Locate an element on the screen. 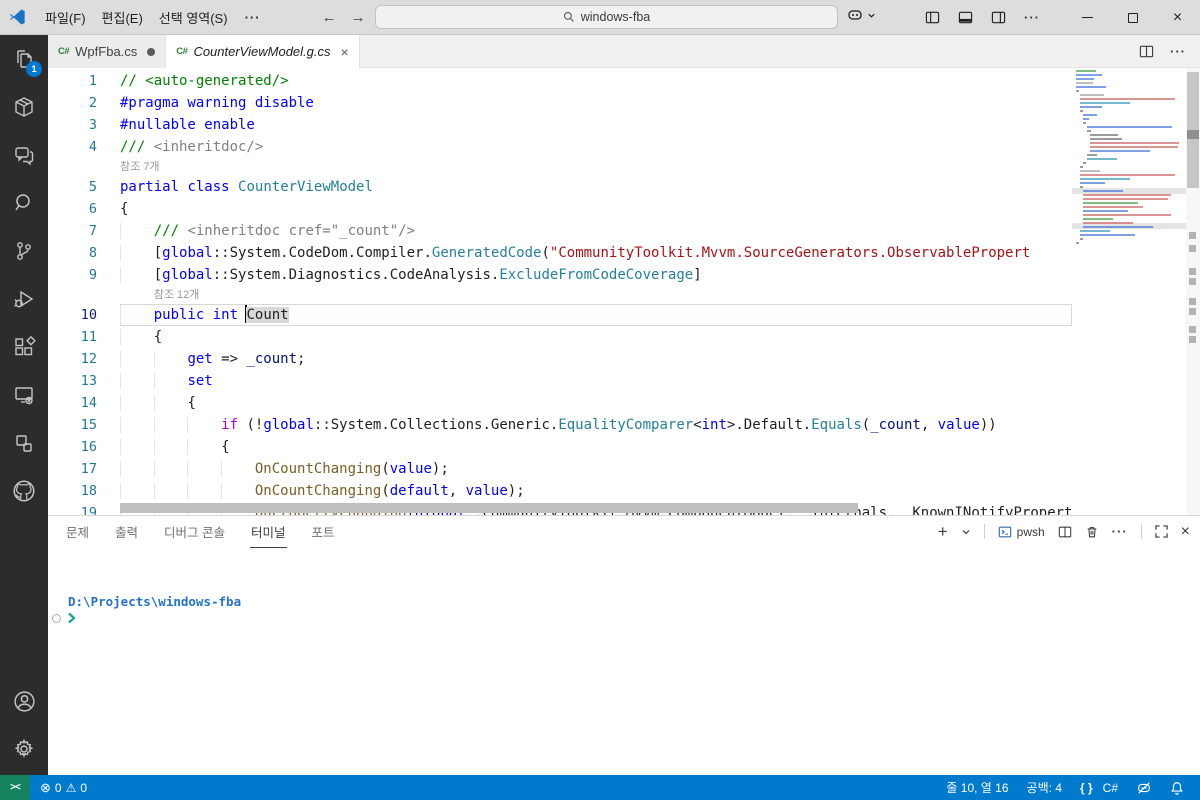 This screenshot has height=800, width=1200. panel-tab-ports: 포트 is located at coordinates (323, 531).